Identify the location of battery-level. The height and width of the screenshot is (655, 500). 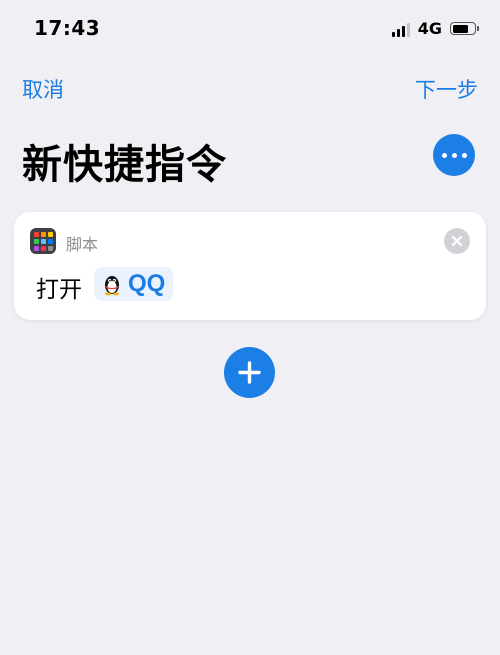
(460, 28).